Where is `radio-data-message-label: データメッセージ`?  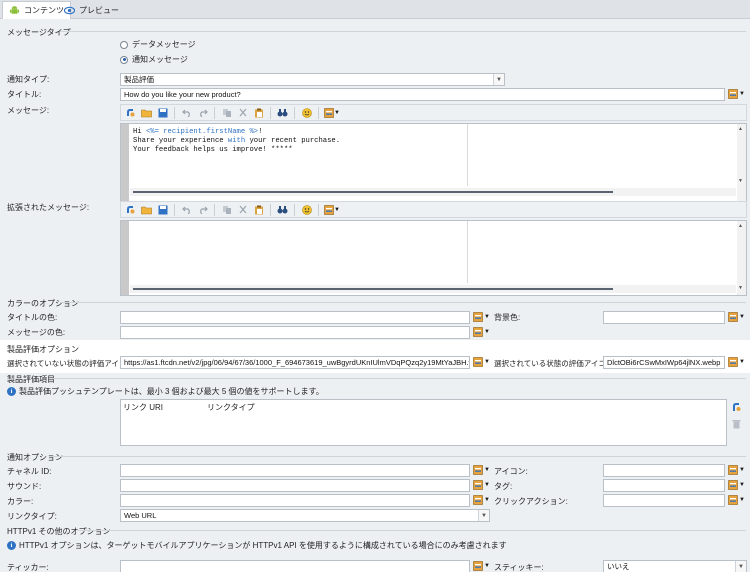 radio-data-message-label: データメッセージ is located at coordinates (164, 44).